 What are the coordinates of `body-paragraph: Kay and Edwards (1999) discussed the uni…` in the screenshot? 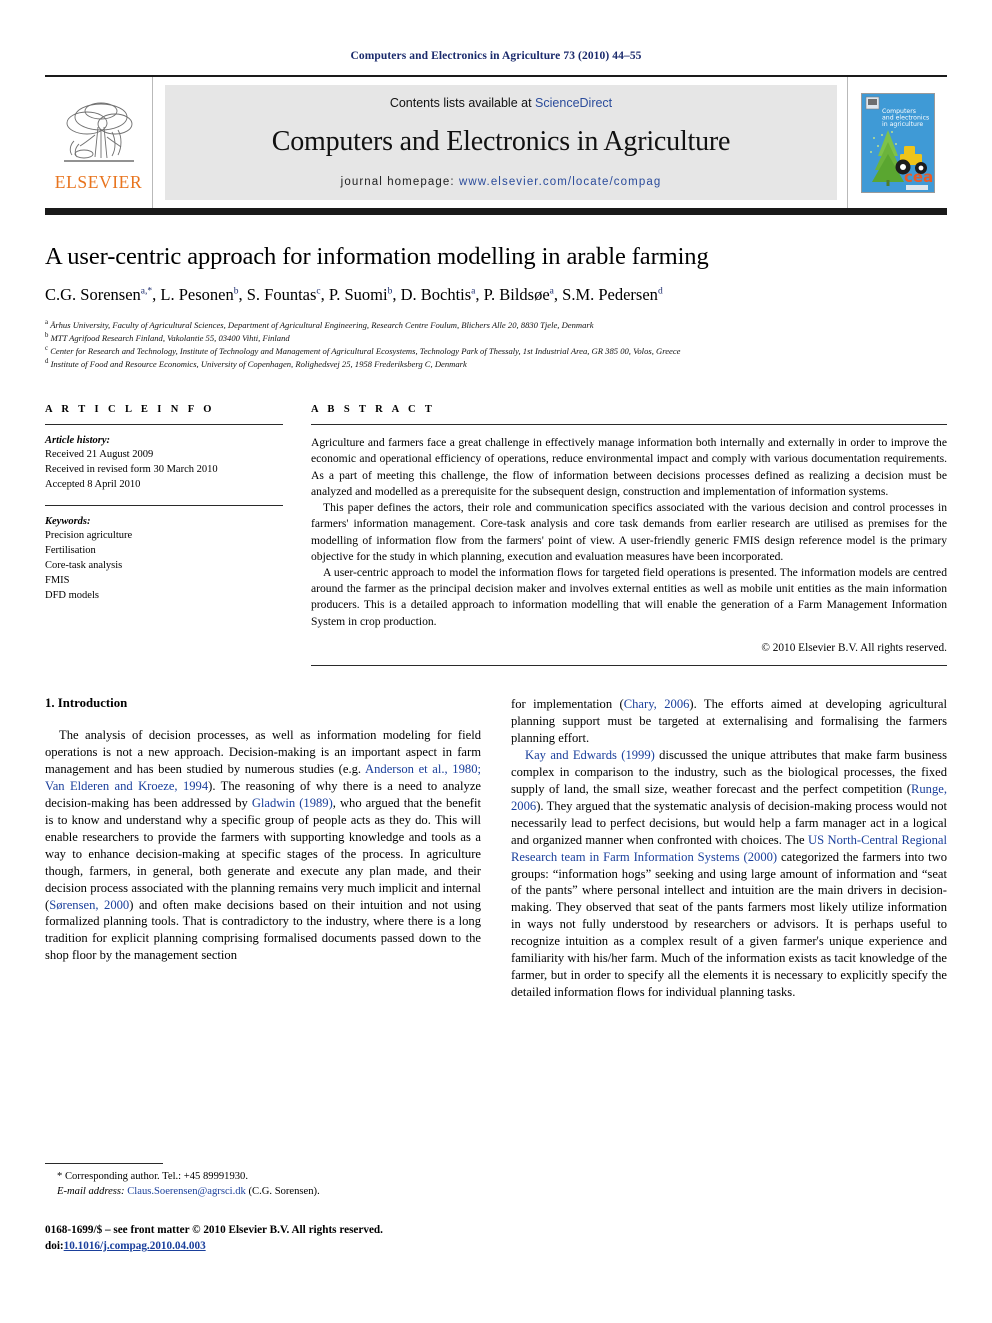 It's located at (729, 873).